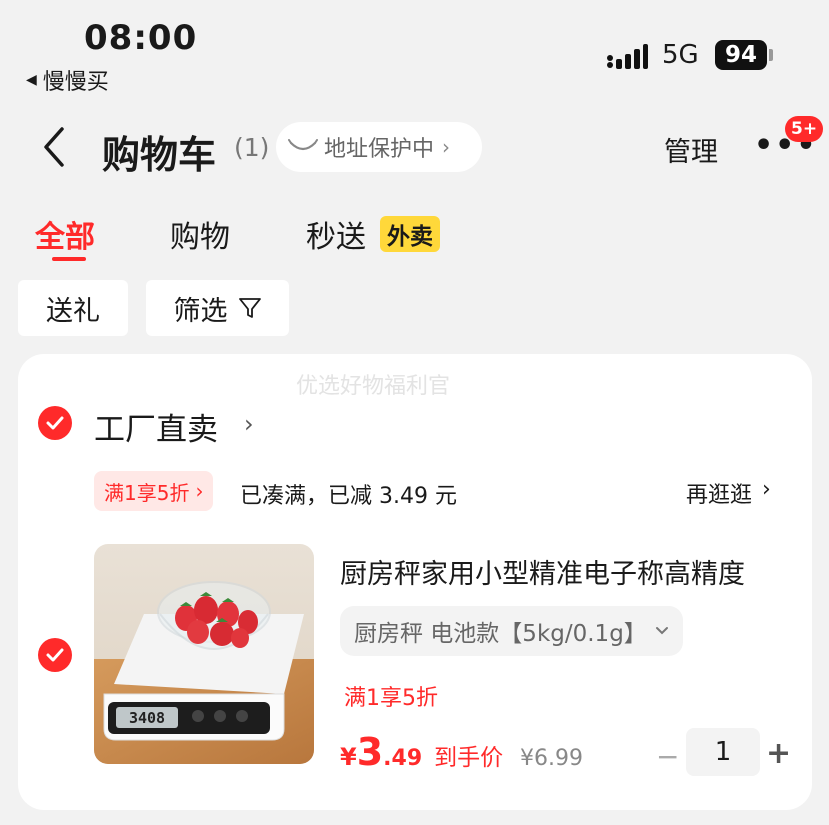  What do you see at coordinates (691, 149) in the screenshot?
I see `manage-button: 管理` at bounding box center [691, 149].